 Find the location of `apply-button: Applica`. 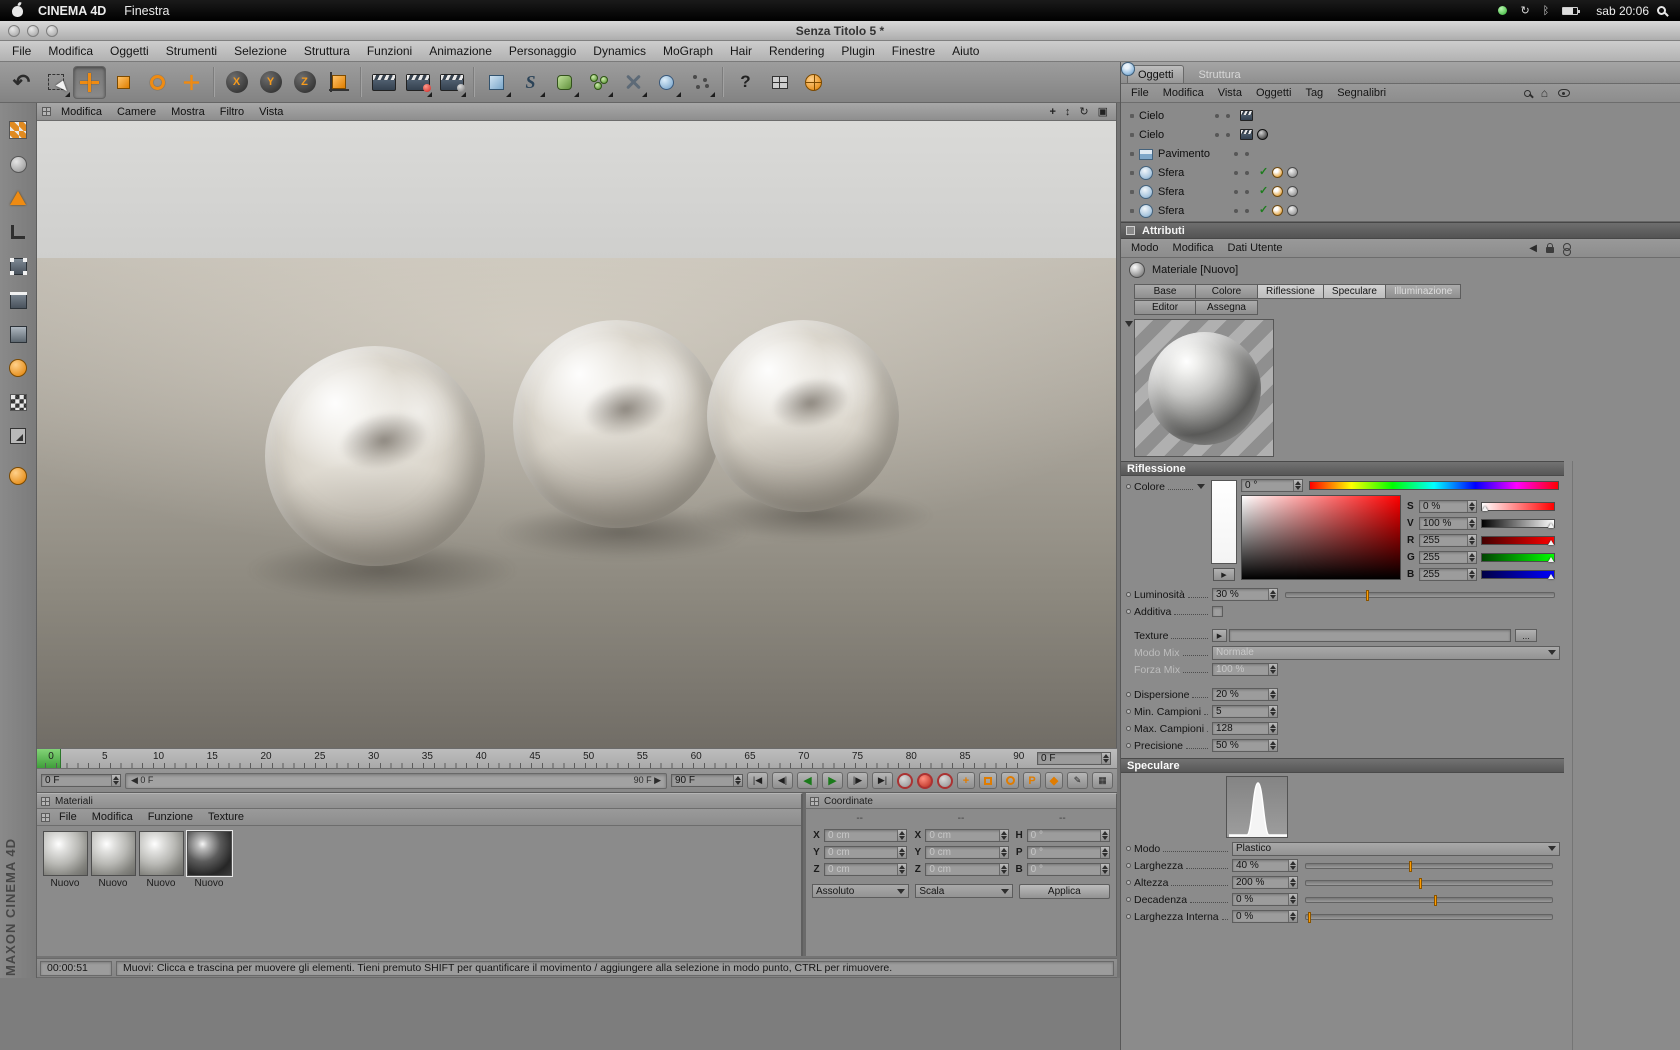

apply-button: Applica is located at coordinates (1064, 891).